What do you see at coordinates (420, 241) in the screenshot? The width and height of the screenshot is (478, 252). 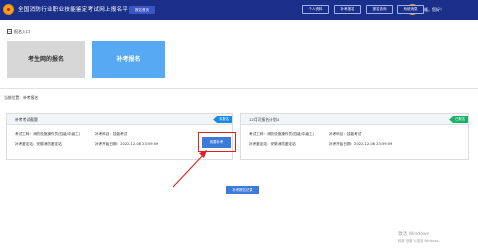 I see `watermark-line2: 转到"设置"以激活 Windows。` at bounding box center [420, 241].